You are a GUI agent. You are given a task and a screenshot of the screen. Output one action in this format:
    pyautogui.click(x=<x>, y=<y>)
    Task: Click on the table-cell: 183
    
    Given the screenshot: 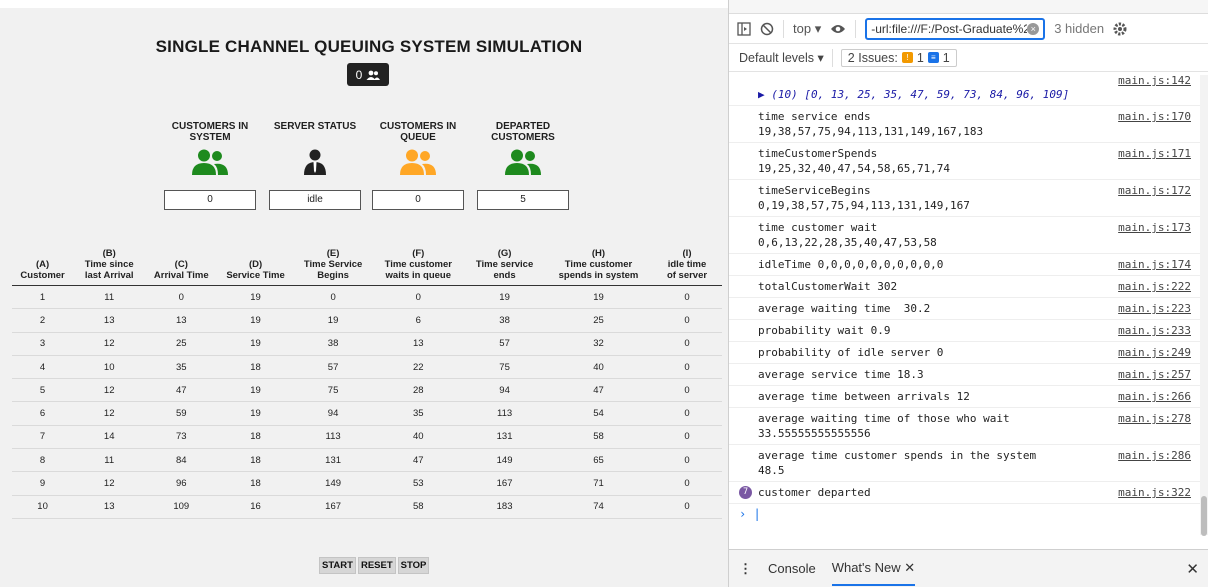 What is the action you would take?
    pyautogui.click(x=504, y=507)
    